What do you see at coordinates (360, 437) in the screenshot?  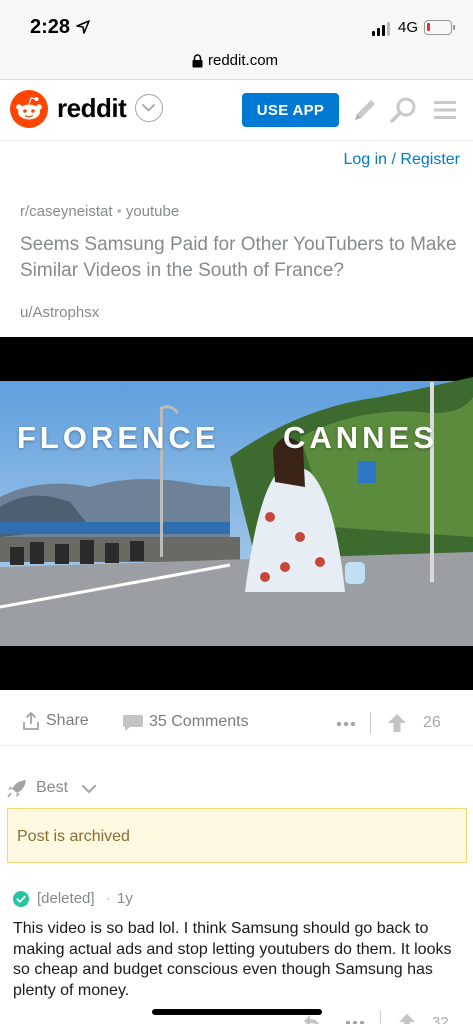 I see `video-overlay-right: CANNES` at bounding box center [360, 437].